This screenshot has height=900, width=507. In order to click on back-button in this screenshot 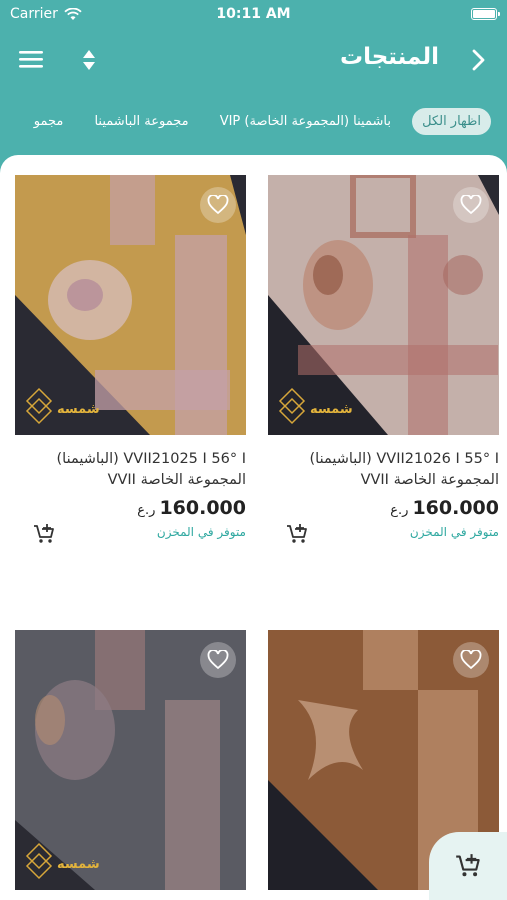, I will do `click(478, 60)`.